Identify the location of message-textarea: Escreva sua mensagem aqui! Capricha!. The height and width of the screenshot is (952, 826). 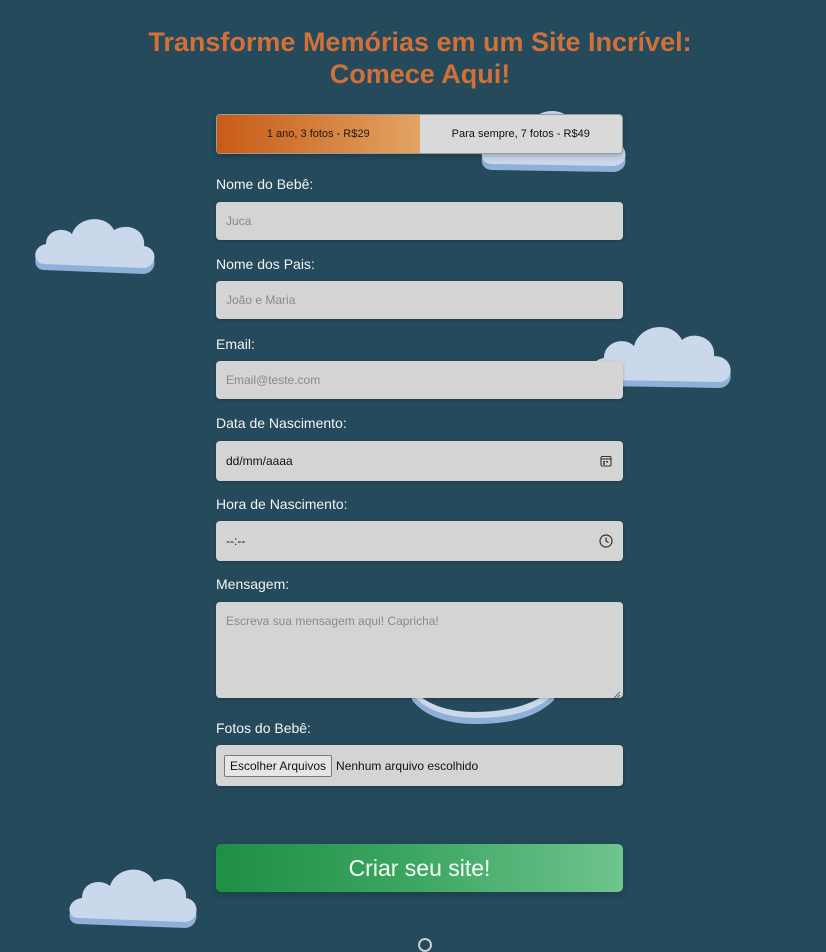
(419, 650).